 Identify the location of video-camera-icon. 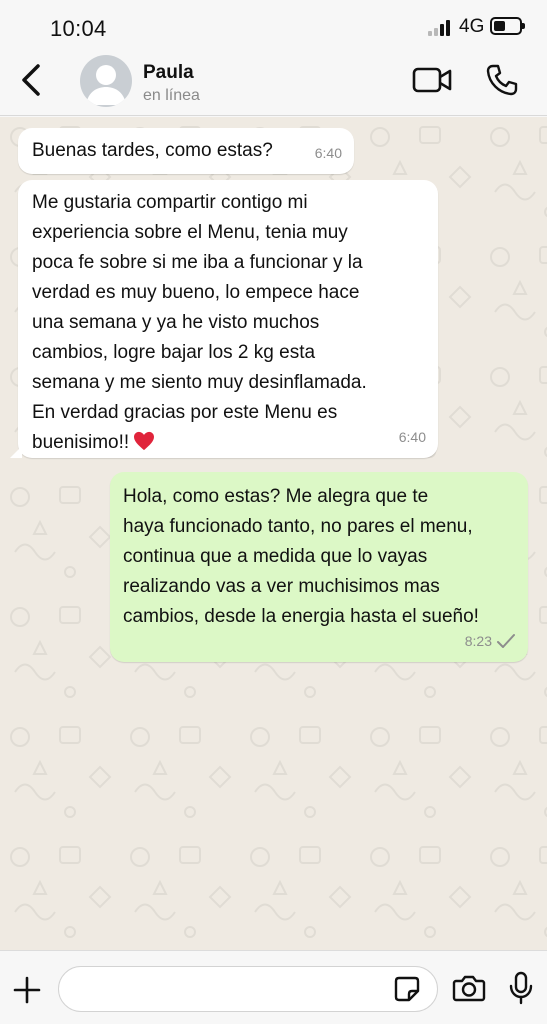
(432, 80).